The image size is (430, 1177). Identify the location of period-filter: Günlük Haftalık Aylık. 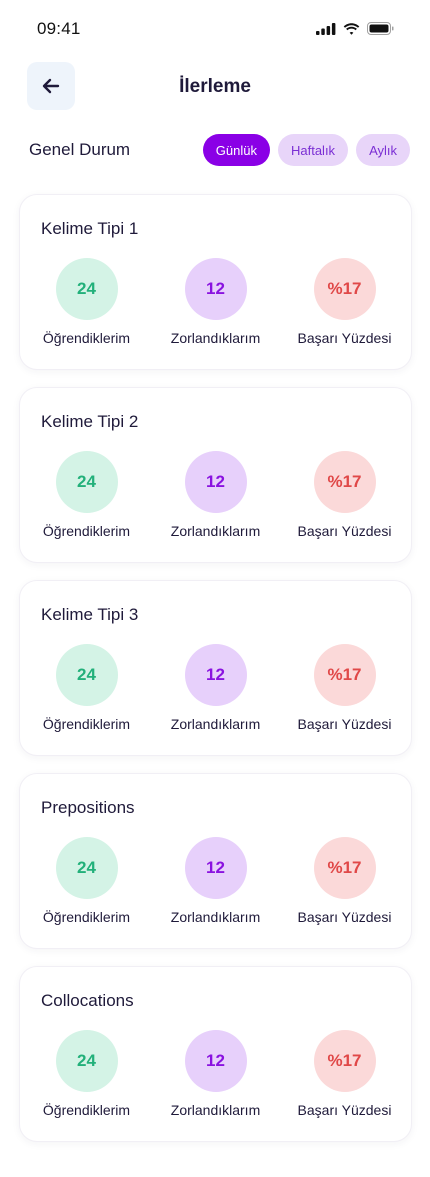
(306, 150).